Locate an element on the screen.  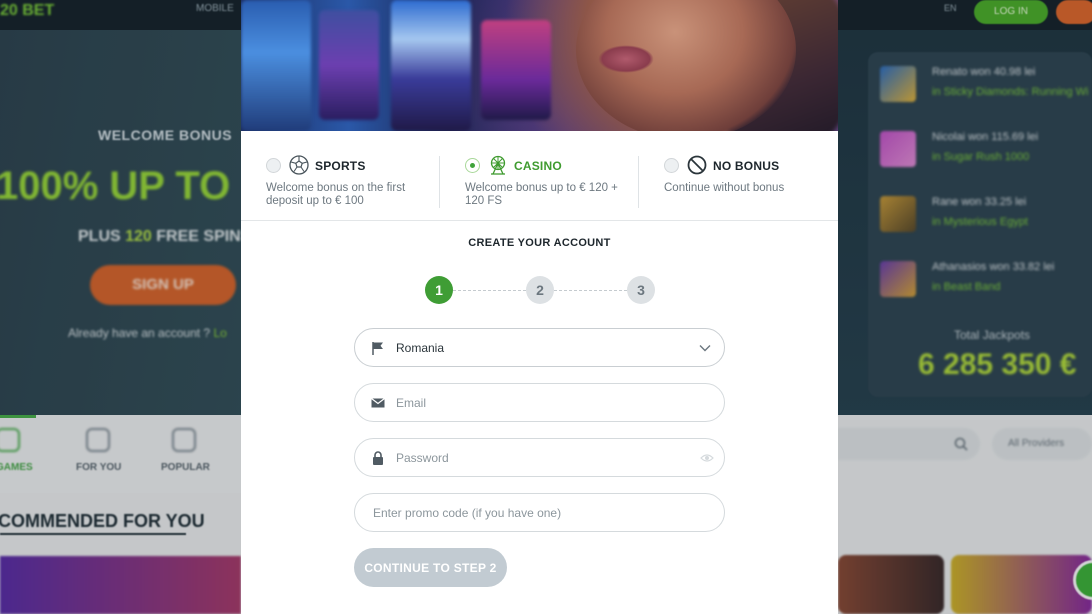
step-1: 1 is located at coordinates (439, 290).